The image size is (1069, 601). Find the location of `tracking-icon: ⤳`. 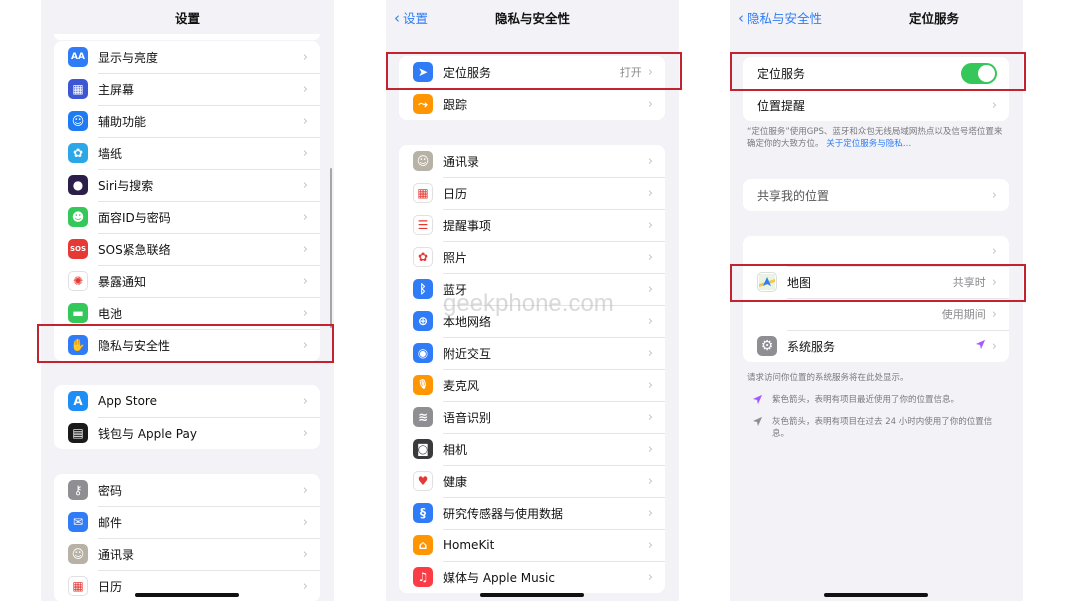

tracking-icon: ⤳ is located at coordinates (423, 104).